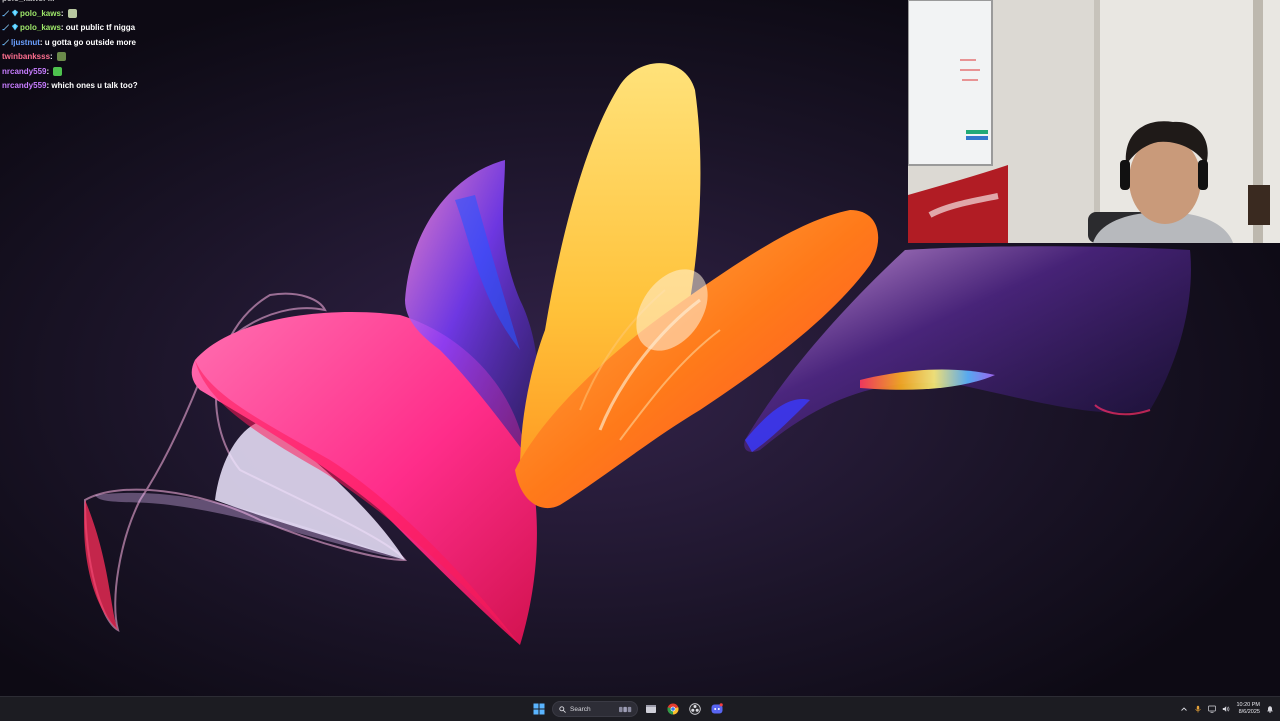 This screenshot has width=1280, height=721. I want to click on chevron-up-icon, so click(1184, 709).